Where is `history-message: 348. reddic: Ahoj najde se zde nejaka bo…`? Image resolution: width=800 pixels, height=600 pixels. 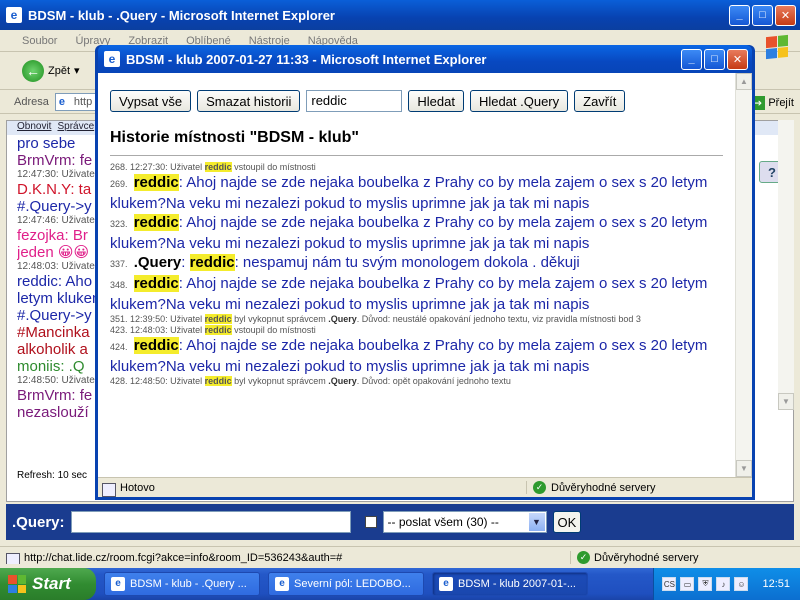
history-message: 348. reddic: Ahoj najde se zde nejaka bo… is located at coordinates (416, 294).